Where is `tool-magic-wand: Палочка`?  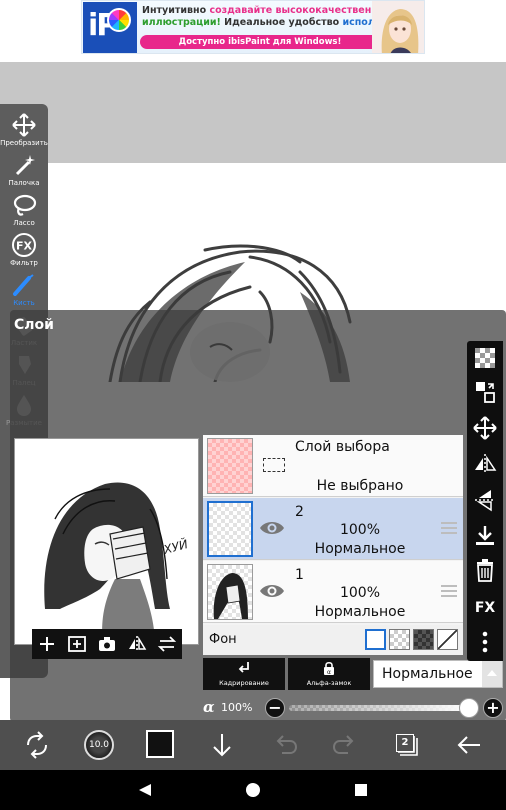
tool-magic-wand: Палочка is located at coordinates (24, 169).